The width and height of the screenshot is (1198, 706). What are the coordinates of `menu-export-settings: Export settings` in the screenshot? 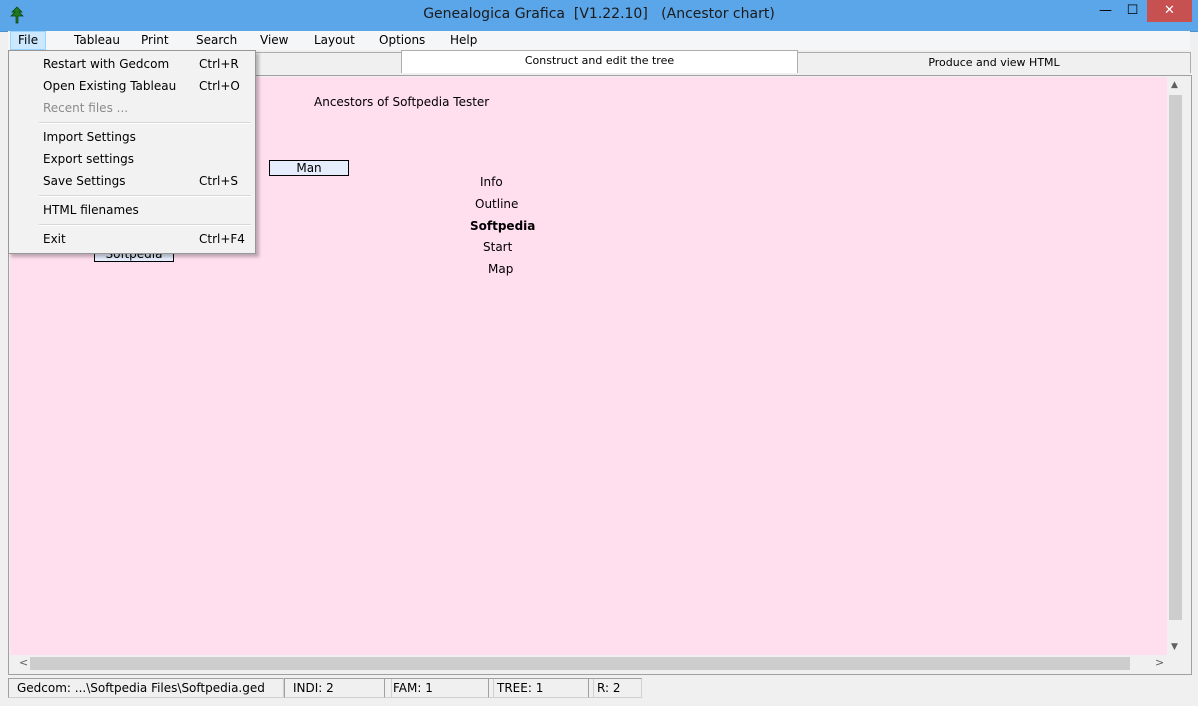 It's located at (132, 159).